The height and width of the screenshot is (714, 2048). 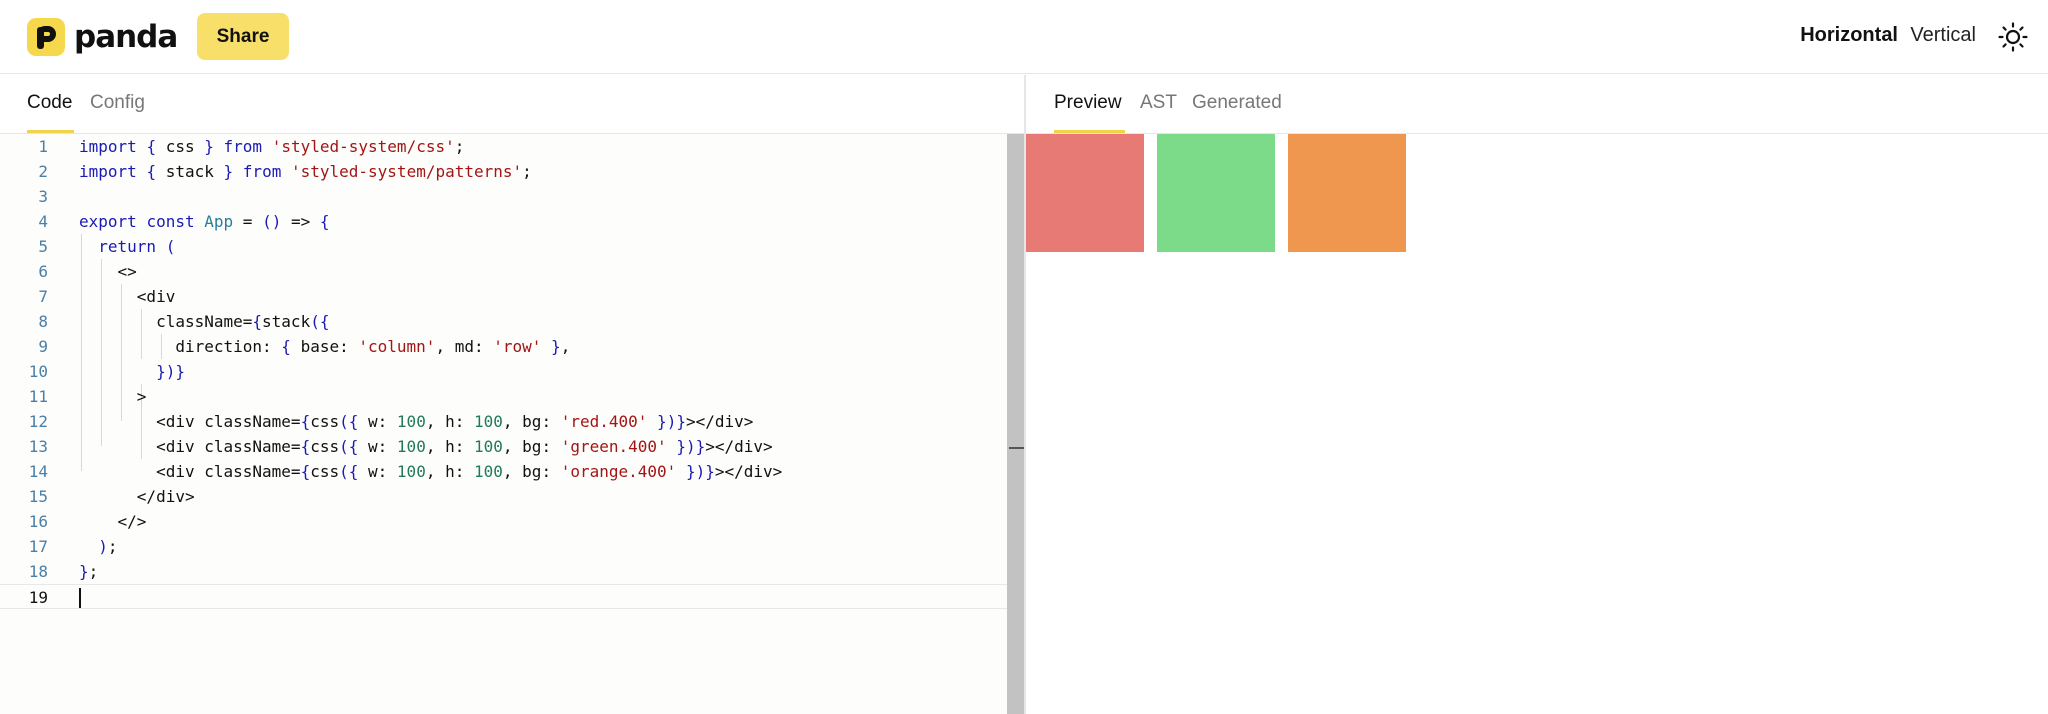 What do you see at coordinates (1088, 103) in the screenshot?
I see `tab-preview: Preview` at bounding box center [1088, 103].